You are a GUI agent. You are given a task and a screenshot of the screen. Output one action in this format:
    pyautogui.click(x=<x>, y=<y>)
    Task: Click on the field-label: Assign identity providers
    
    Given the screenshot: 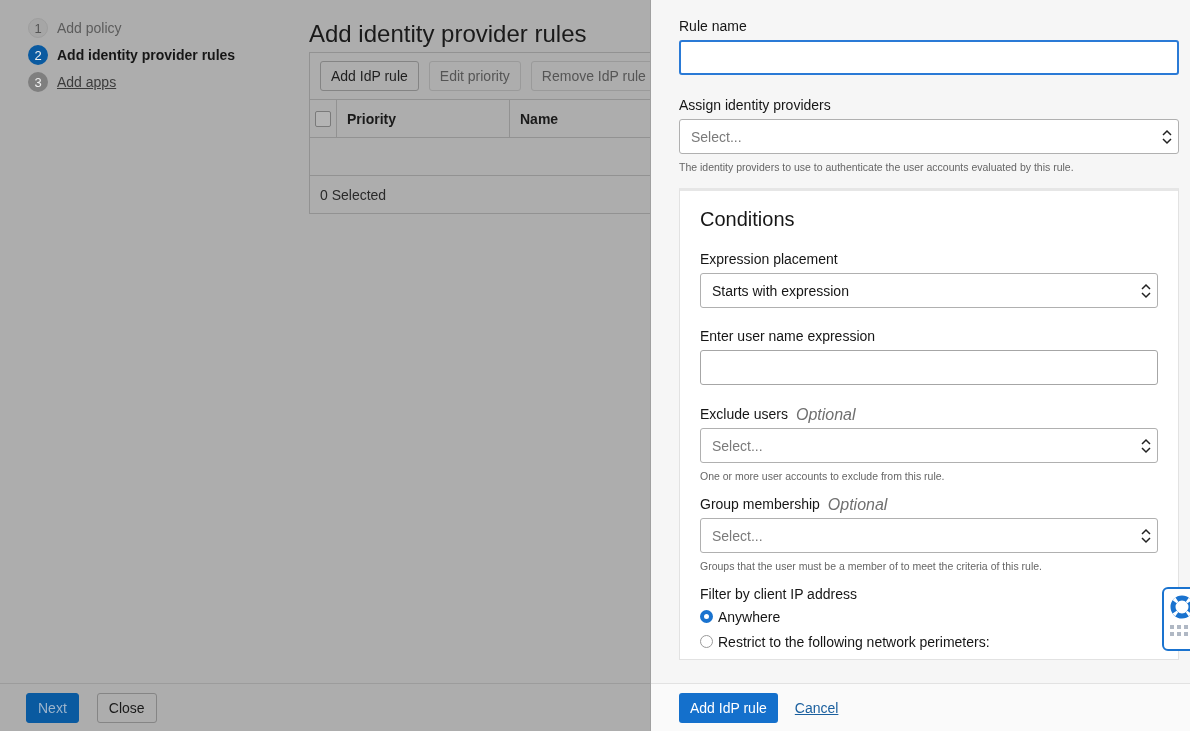 What is the action you would take?
    pyautogui.click(x=755, y=105)
    